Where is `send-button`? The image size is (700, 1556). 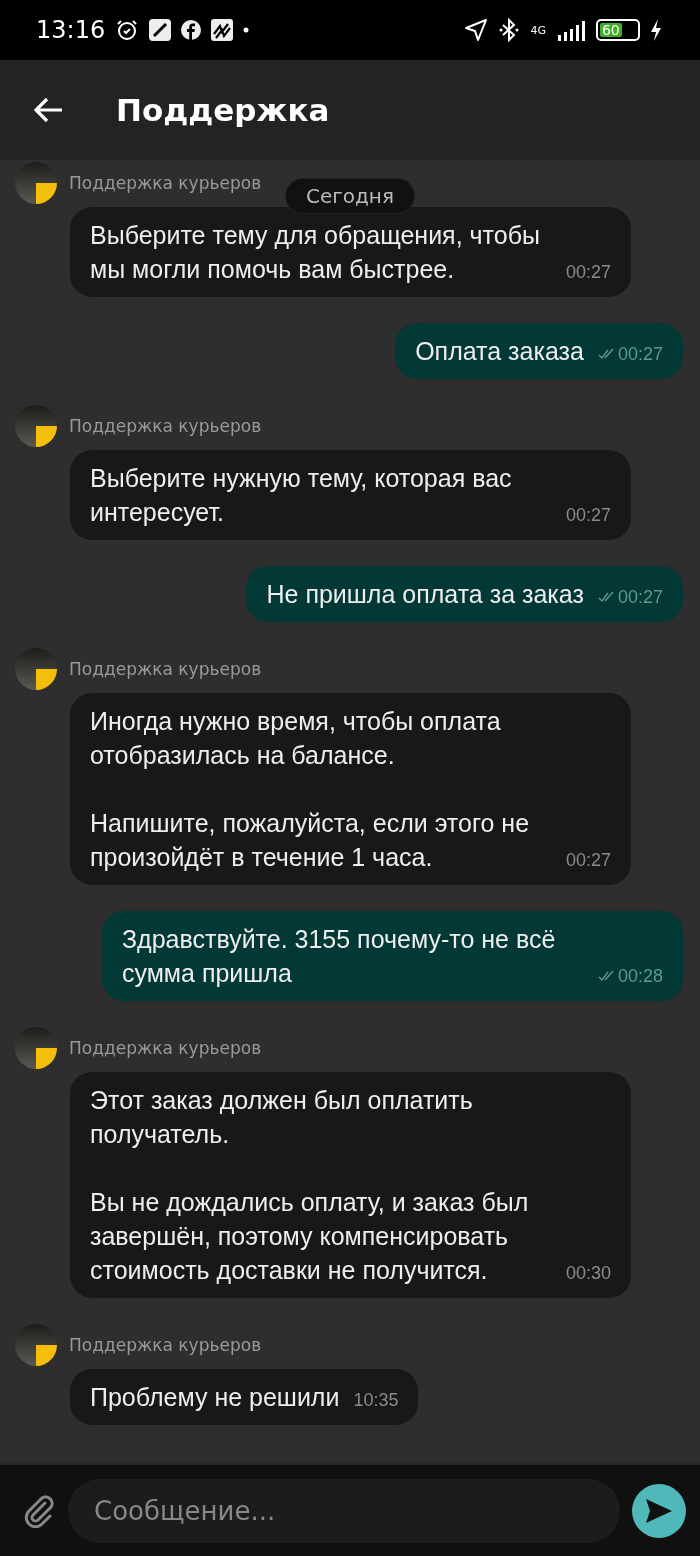 send-button is located at coordinates (659, 1510).